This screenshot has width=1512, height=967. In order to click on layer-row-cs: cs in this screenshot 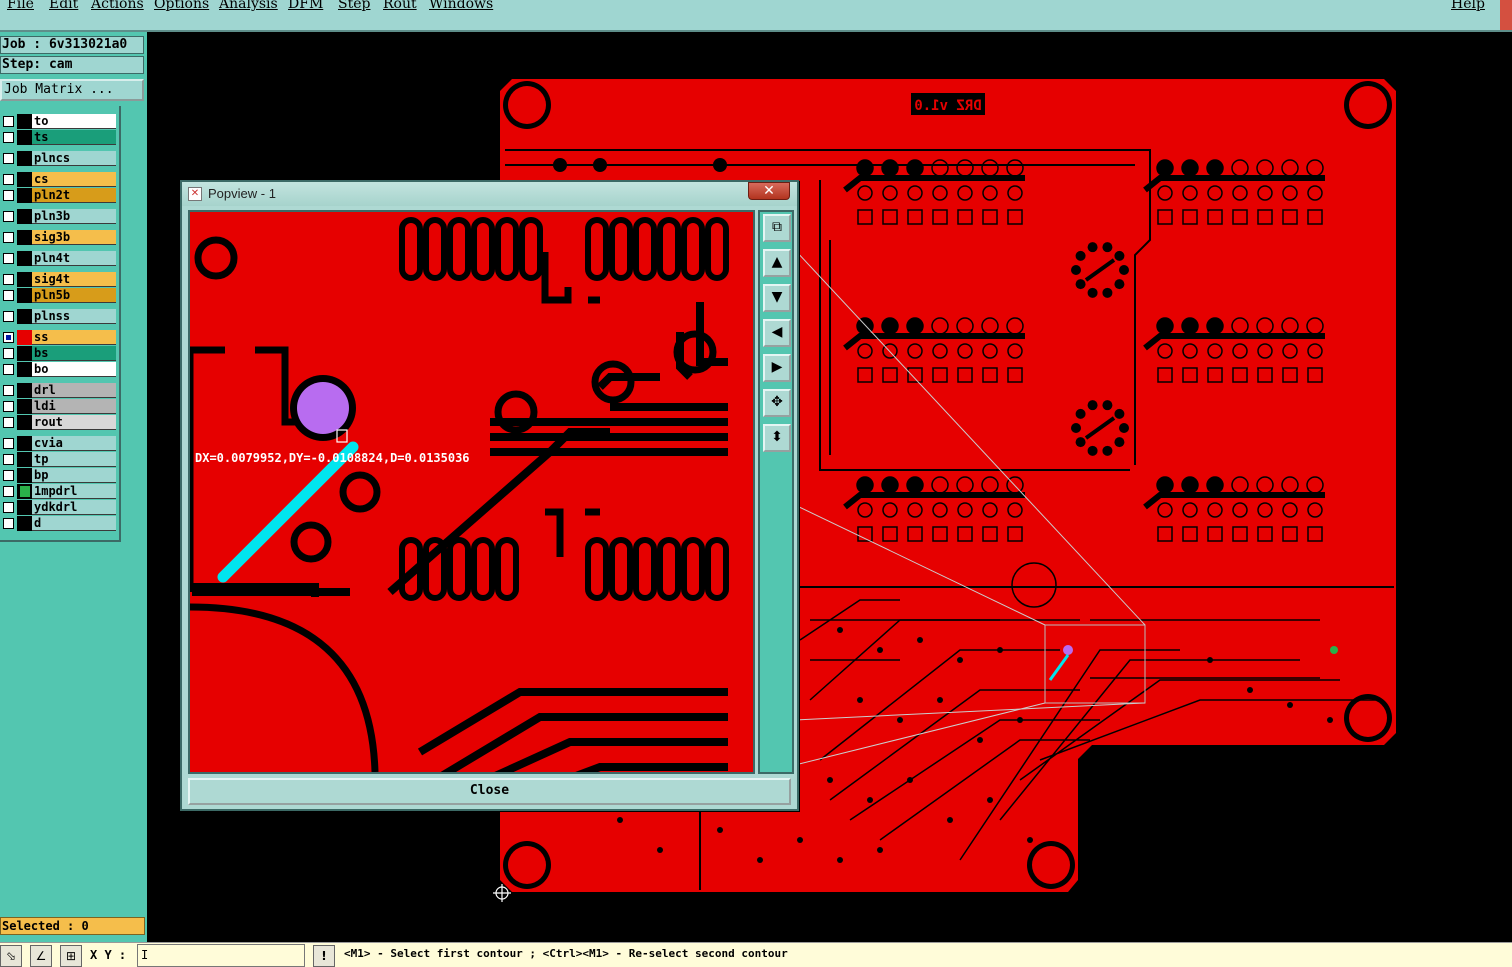, I will do `click(59, 179)`.